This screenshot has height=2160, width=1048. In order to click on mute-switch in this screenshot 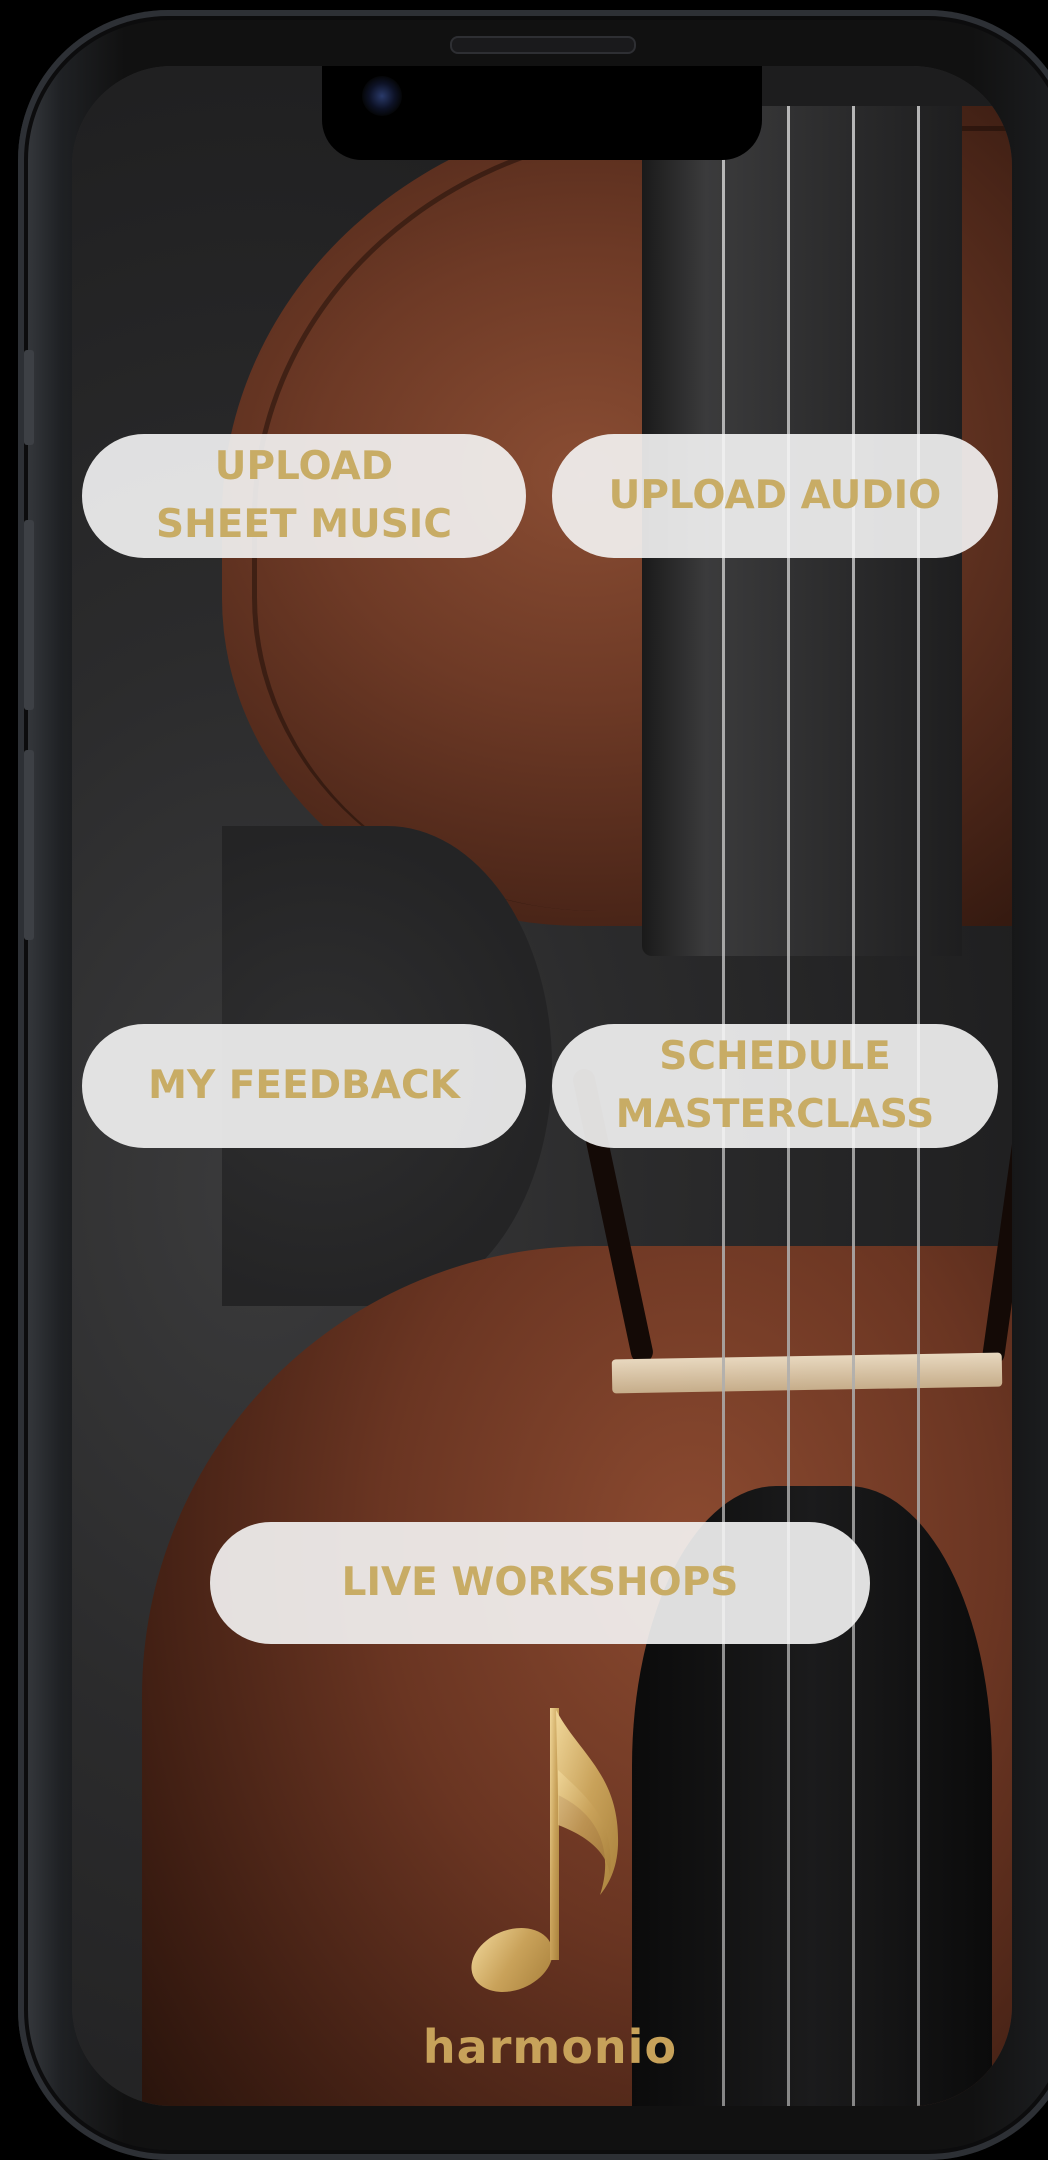, I will do `click(29, 397)`.